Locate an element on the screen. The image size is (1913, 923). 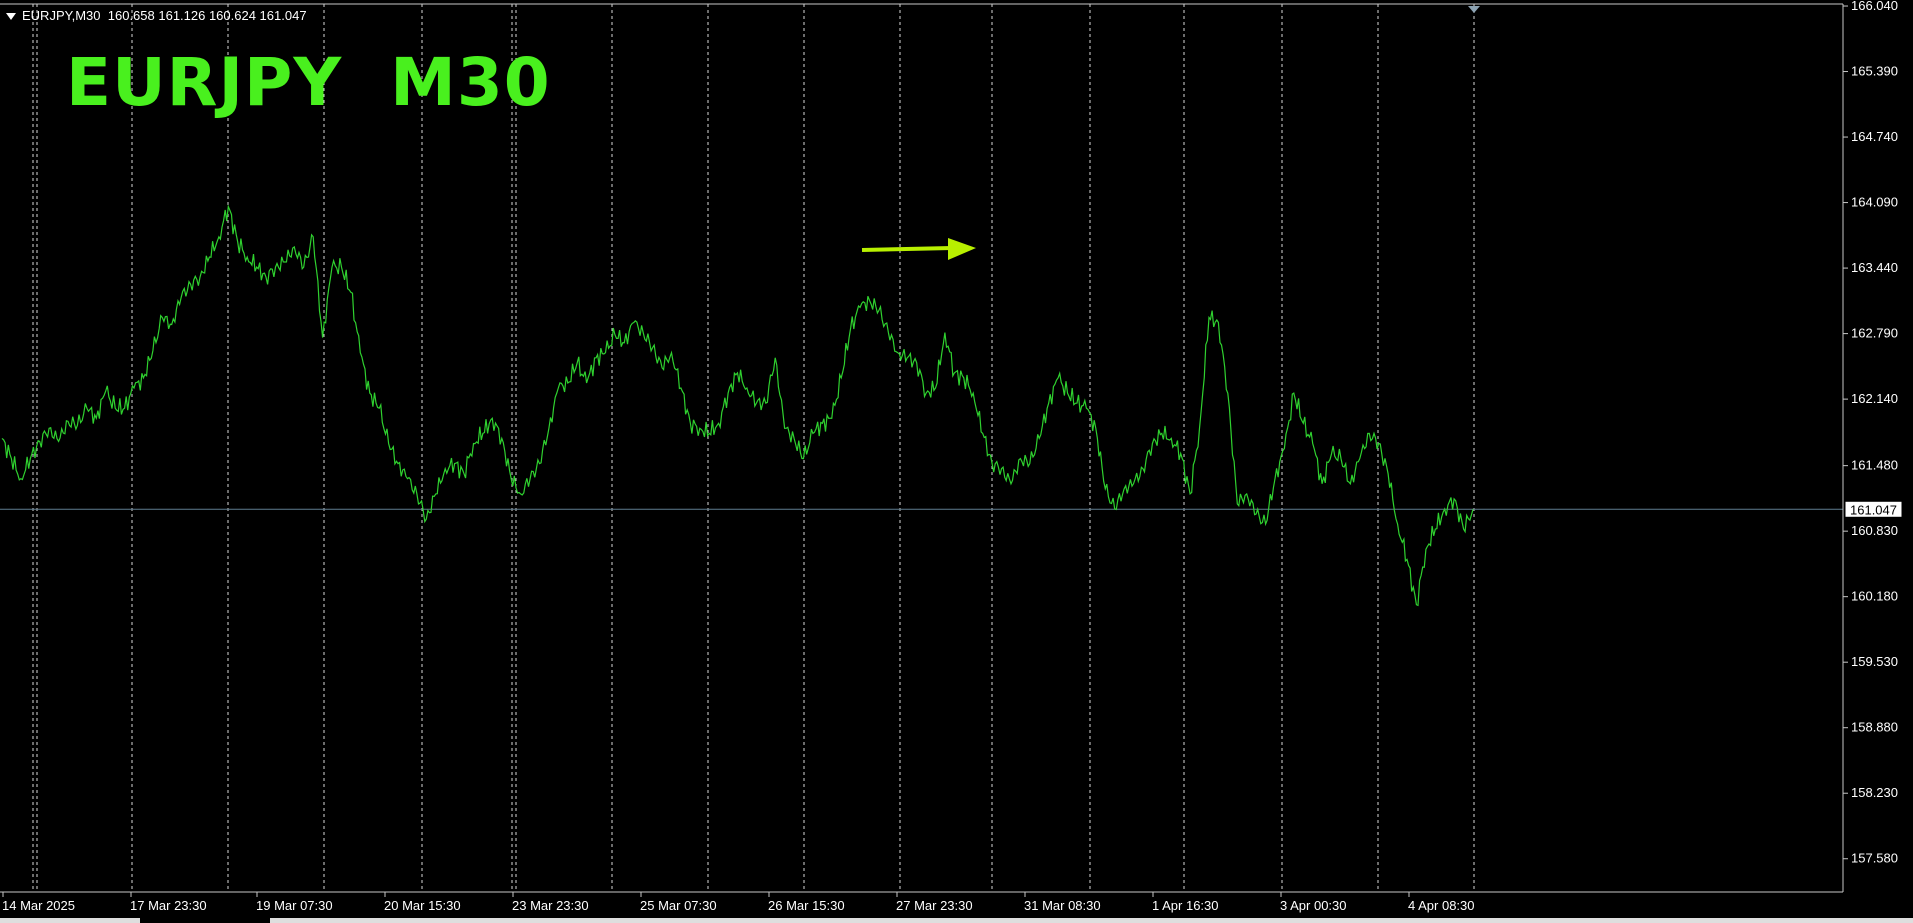
y-tick-label: 158.880 is located at coordinates (1874, 727).